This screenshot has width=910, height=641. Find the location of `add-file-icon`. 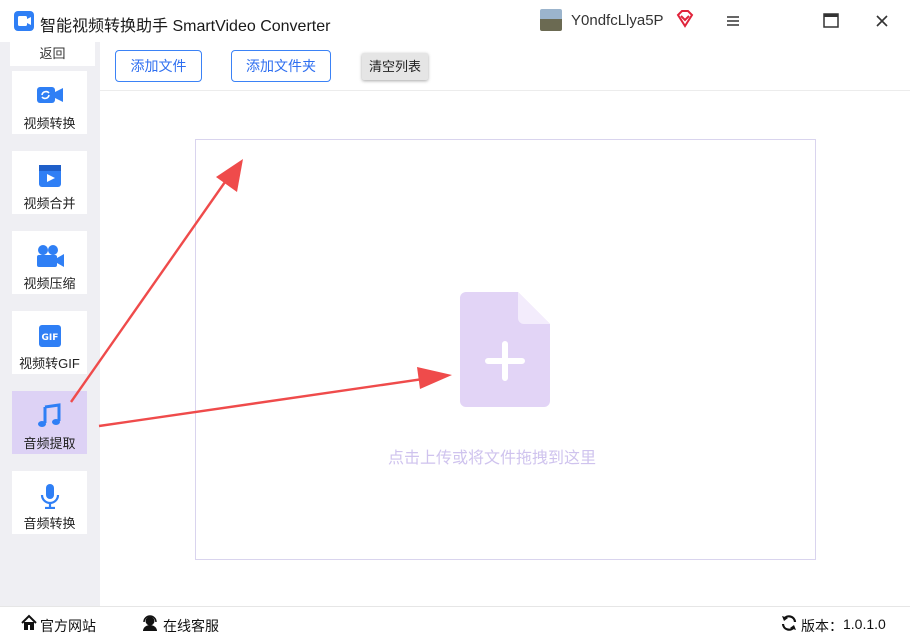

add-file-icon is located at coordinates (505, 352).